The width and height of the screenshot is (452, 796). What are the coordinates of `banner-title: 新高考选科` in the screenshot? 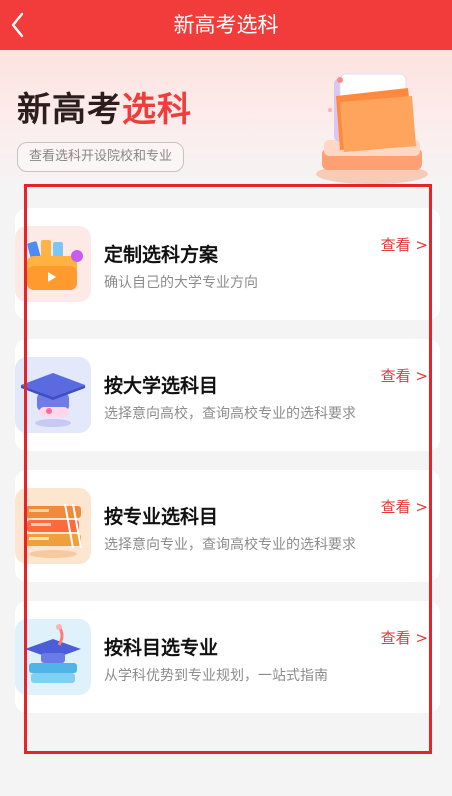 It's located at (104, 106).